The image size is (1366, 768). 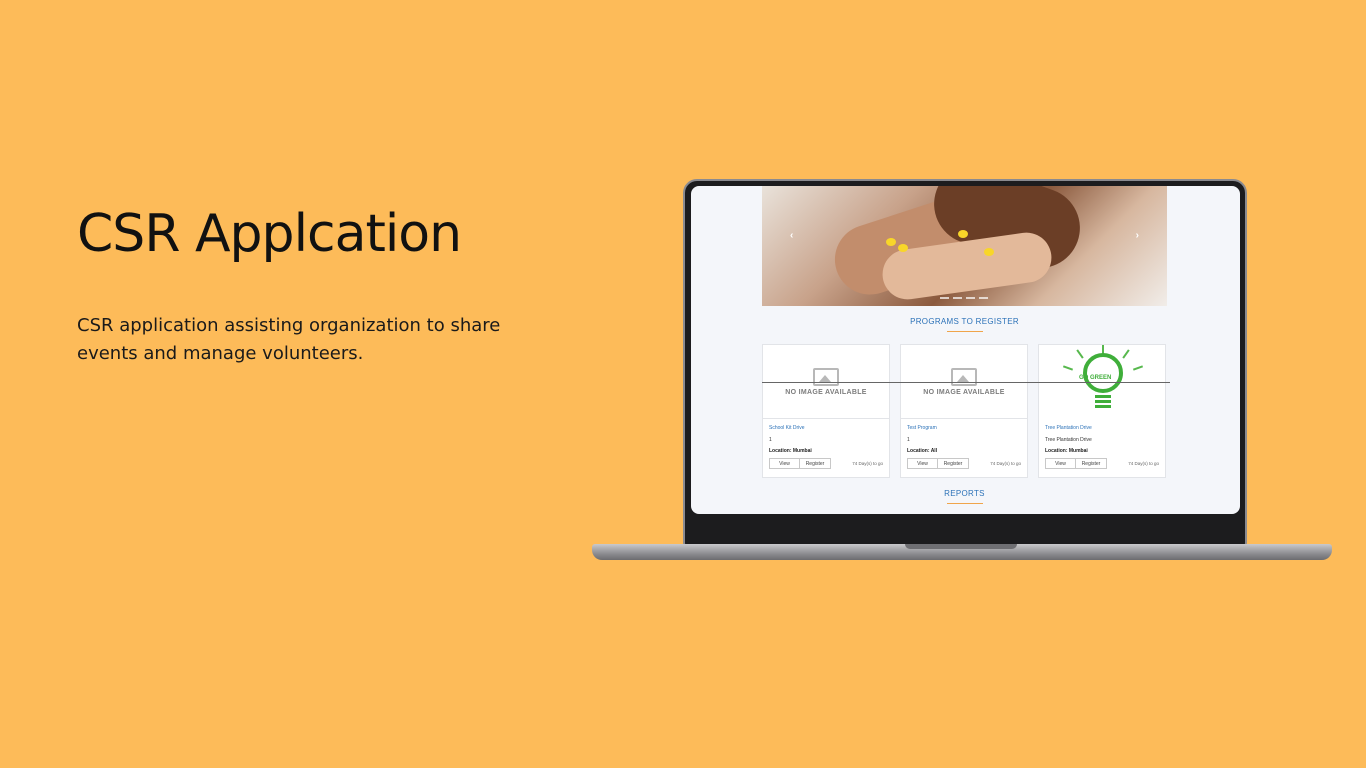 I want to click on programs-underline, so click(x=965, y=331).